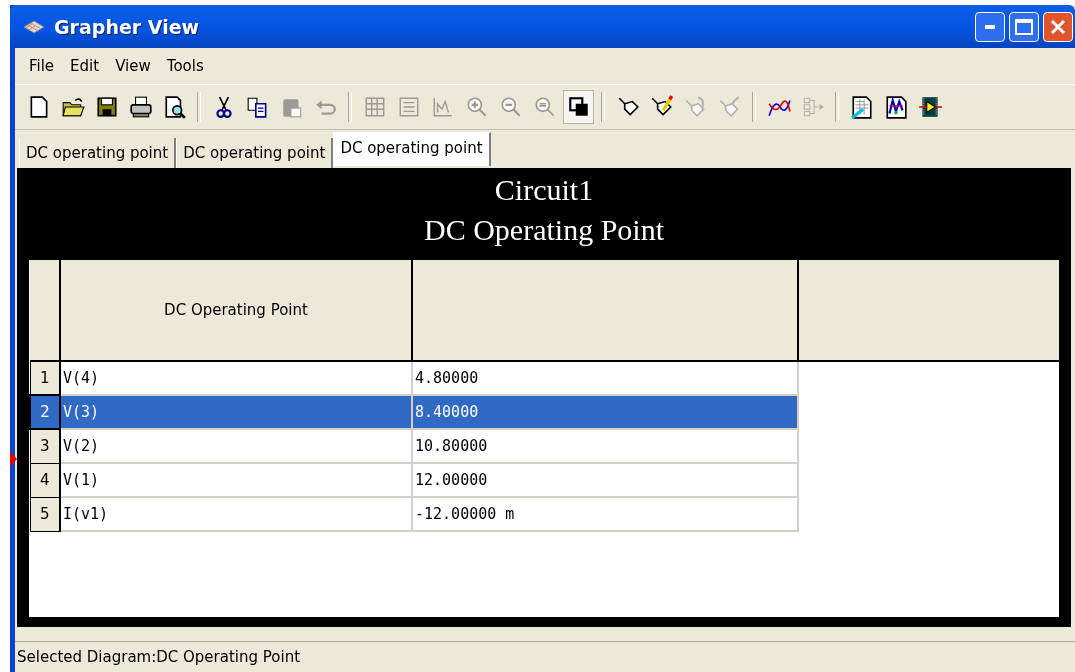 This screenshot has width=1075, height=672. I want to click on menu-item: Edit, so click(85, 66).